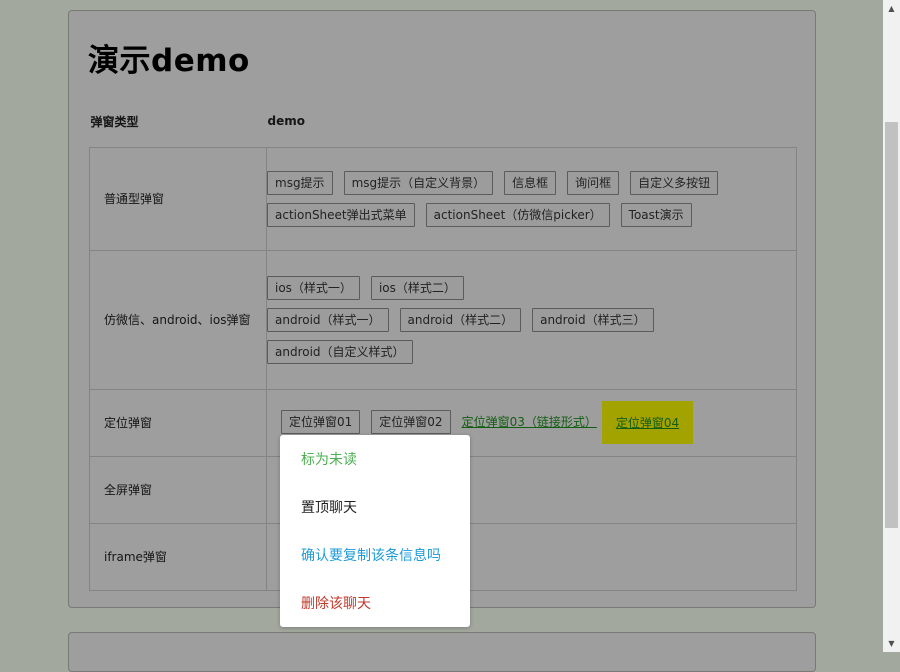 The image size is (900, 672). Describe the element at coordinates (341, 214) in the screenshot. I see `actionsheet-button: actionSheet弹出式菜单` at that location.